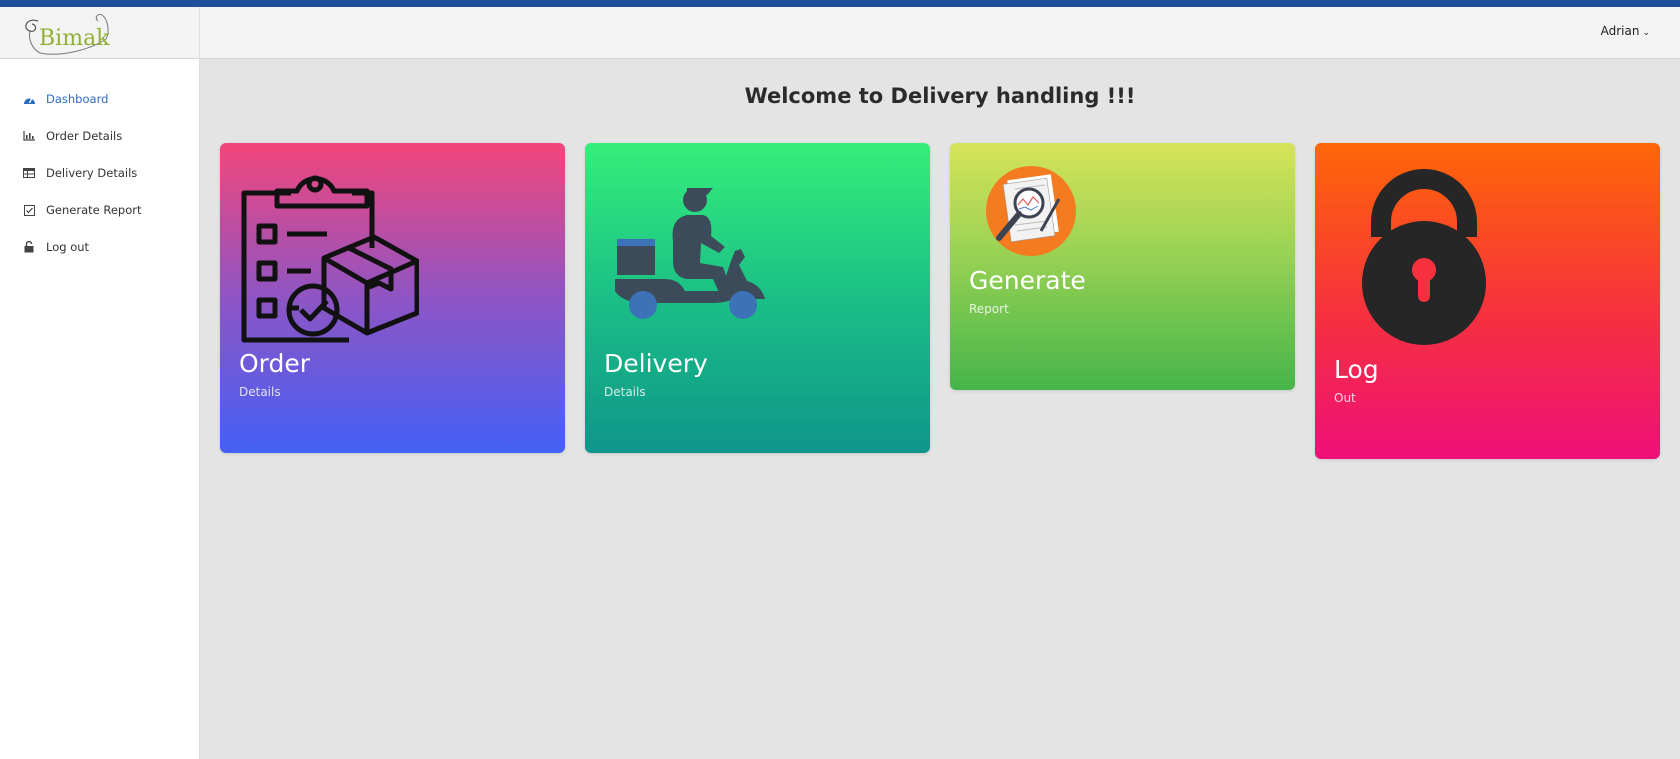 This screenshot has height=759, width=1680. Describe the element at coordinates (1122, 266) in the screenshot. I see `generate-report-card: Generate Report` at that location.